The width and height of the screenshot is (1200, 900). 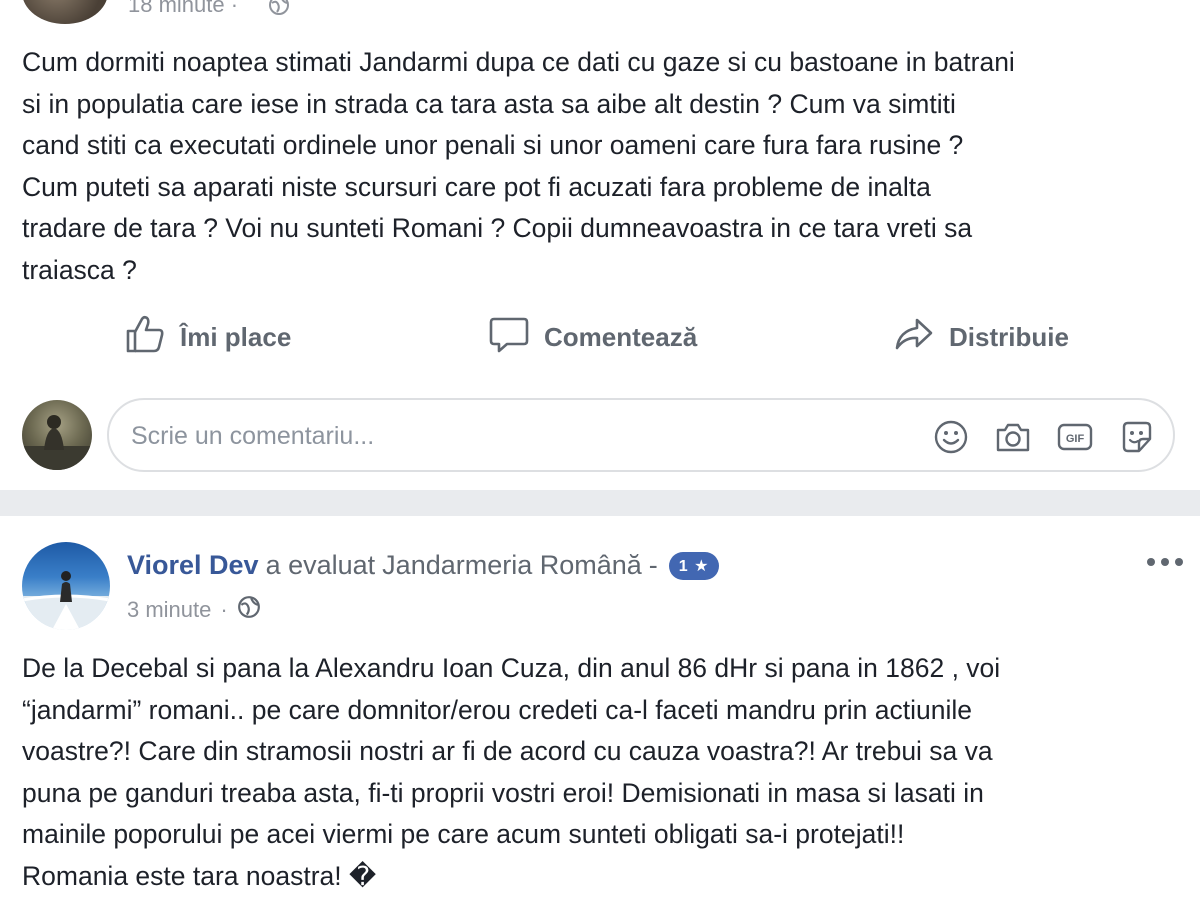 What do you see at coordinates (320, 565) in the screenshot?
I see `review-action-text: a evaluat` at bounding box center [320, 565].